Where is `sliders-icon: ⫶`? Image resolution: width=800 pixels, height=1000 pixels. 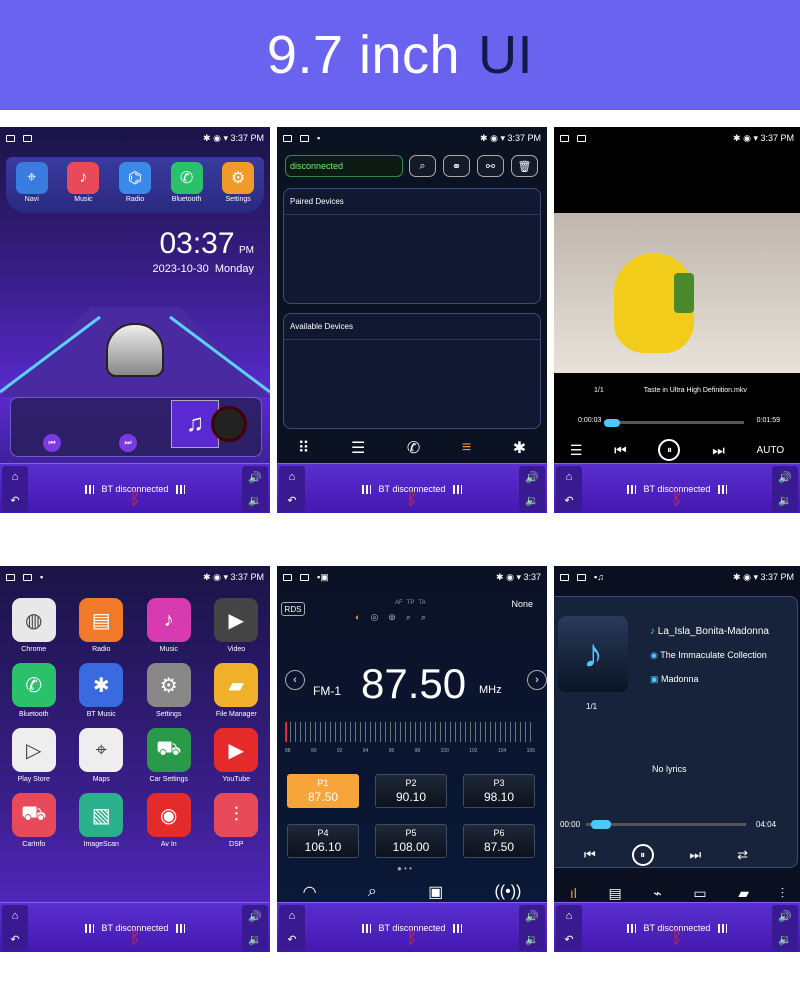 sliders-icon: ⫶ is located at coordinates (783, 893).